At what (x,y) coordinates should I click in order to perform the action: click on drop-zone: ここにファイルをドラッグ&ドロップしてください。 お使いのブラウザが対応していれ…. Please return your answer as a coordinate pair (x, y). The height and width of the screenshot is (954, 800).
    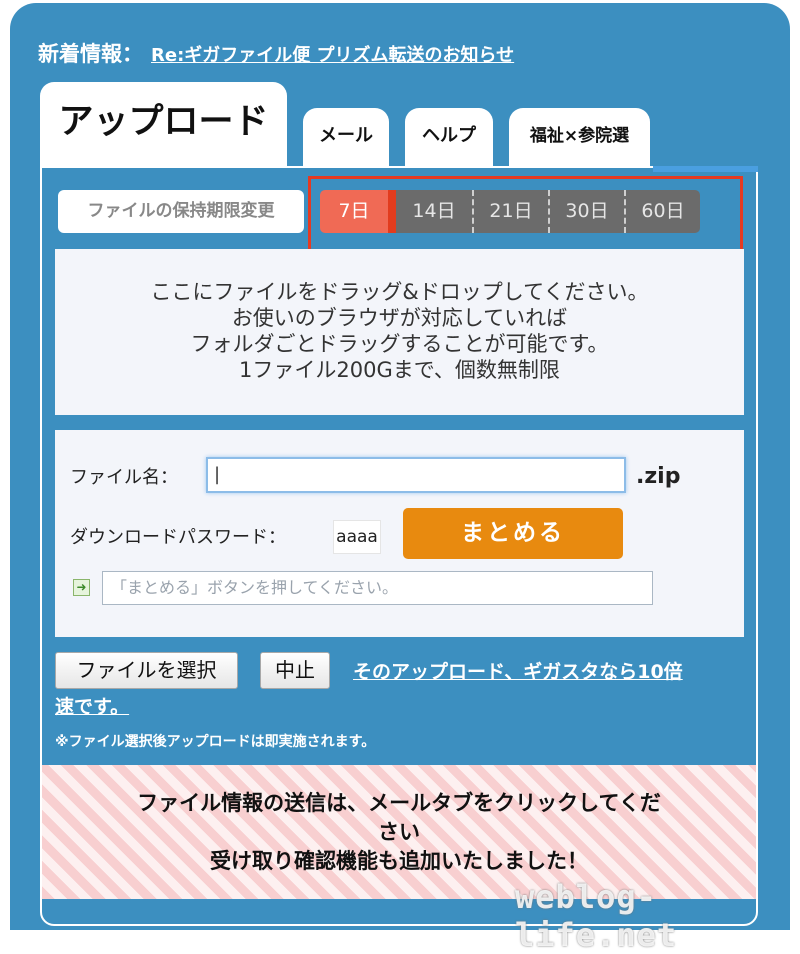
    Looking at the image, I should click on (399, 332).